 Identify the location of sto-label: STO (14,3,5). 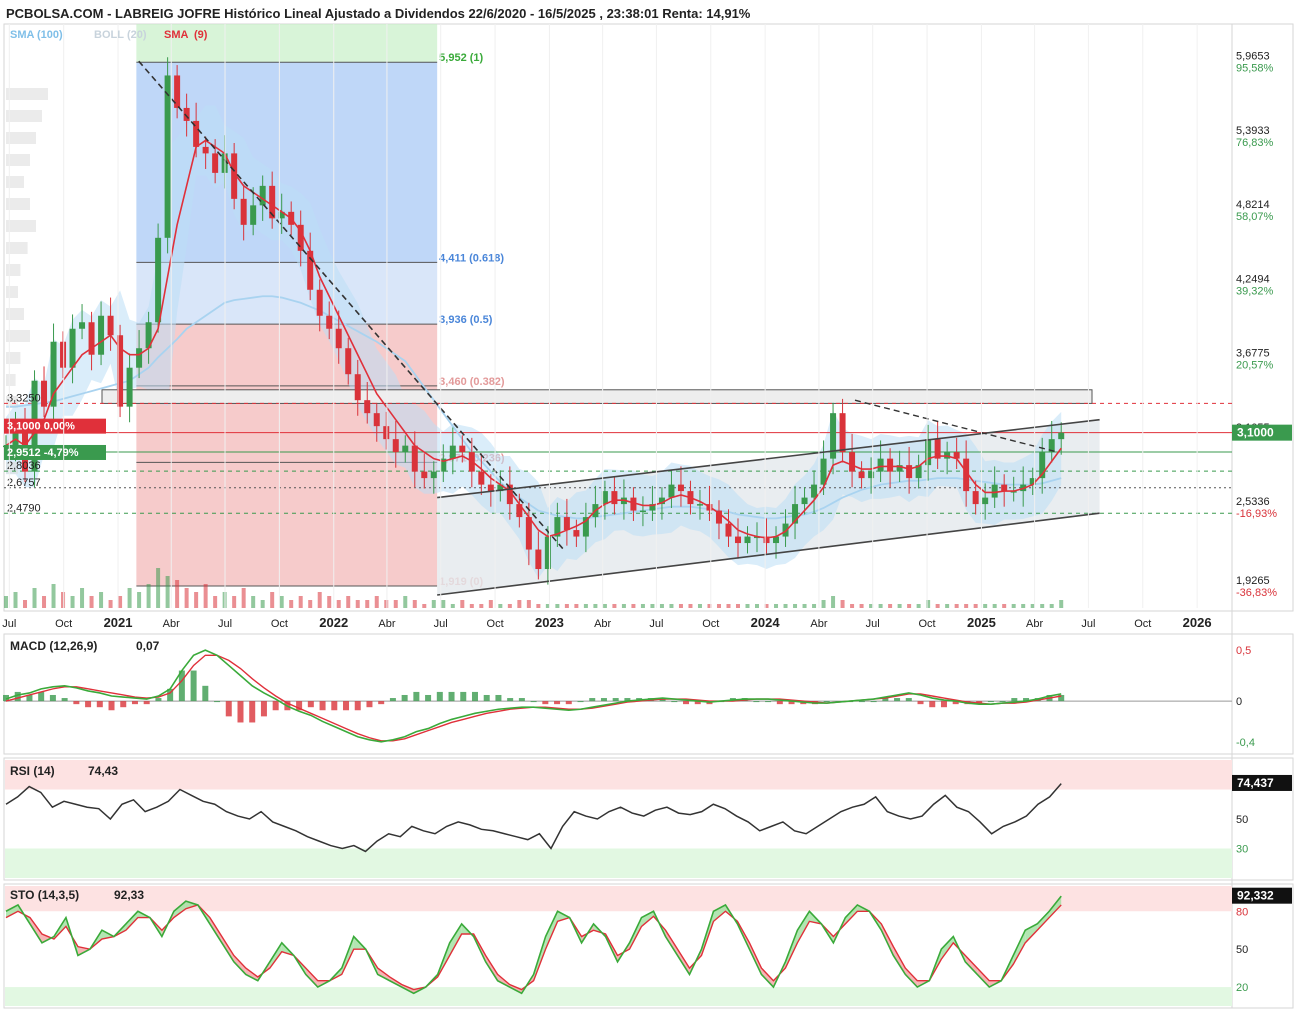
(44, 895).